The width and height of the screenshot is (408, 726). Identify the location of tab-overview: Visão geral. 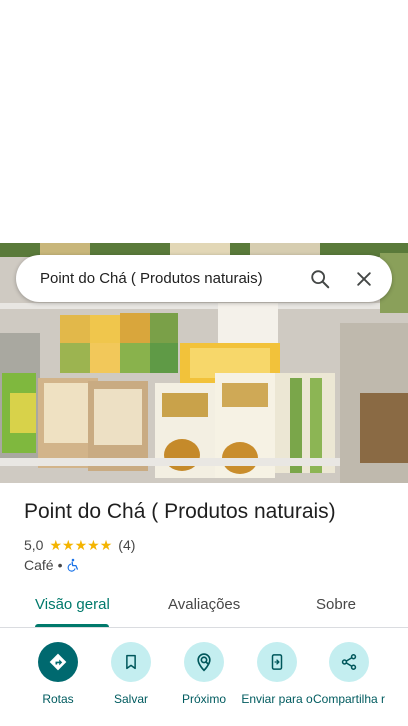
(72, 604).